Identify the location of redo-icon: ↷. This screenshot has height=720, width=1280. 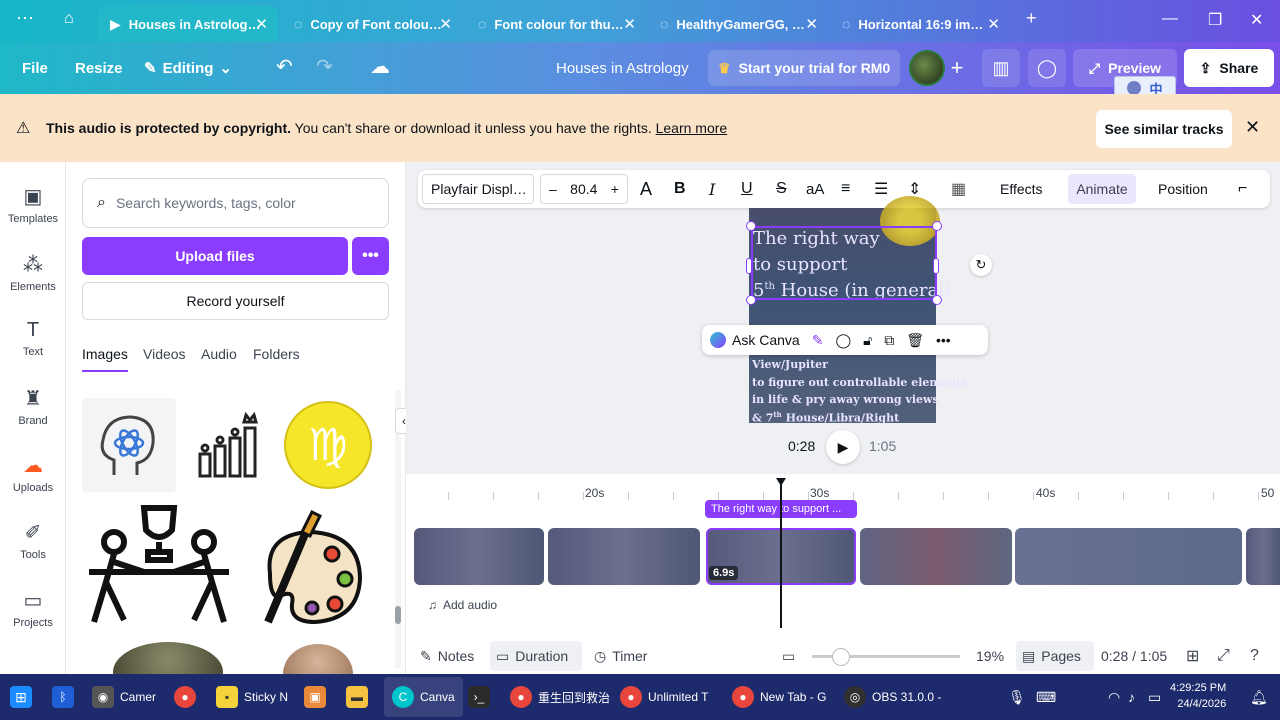
(324, 66).